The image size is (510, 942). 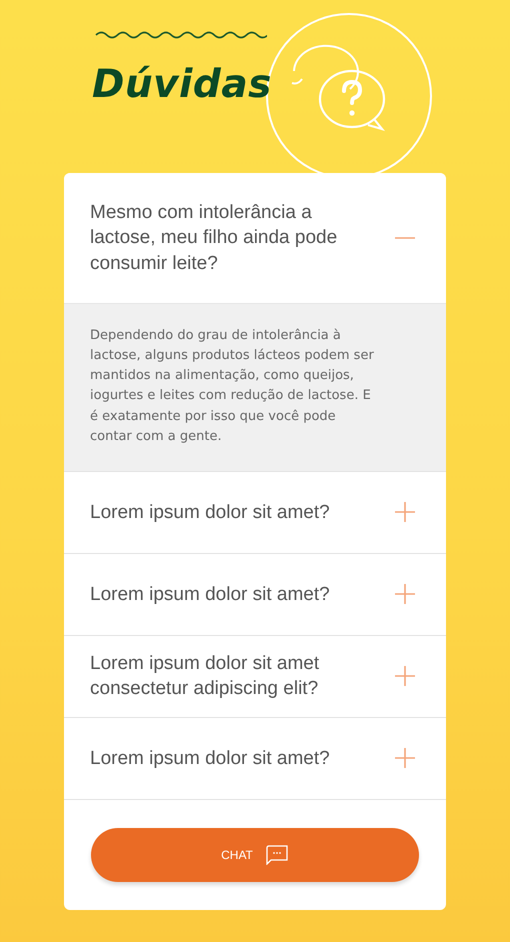 What do you see at coordinates (276, 854) in the screenshot?
I see `chat-icon` at bounding box center [276, 854].